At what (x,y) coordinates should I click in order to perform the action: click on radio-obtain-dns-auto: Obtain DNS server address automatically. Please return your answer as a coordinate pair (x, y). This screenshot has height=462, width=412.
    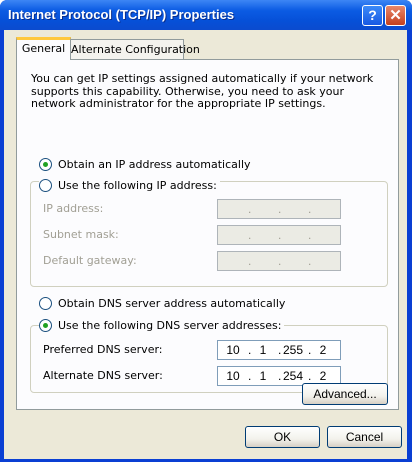
    Looking at the image, I should click on (162, 303).